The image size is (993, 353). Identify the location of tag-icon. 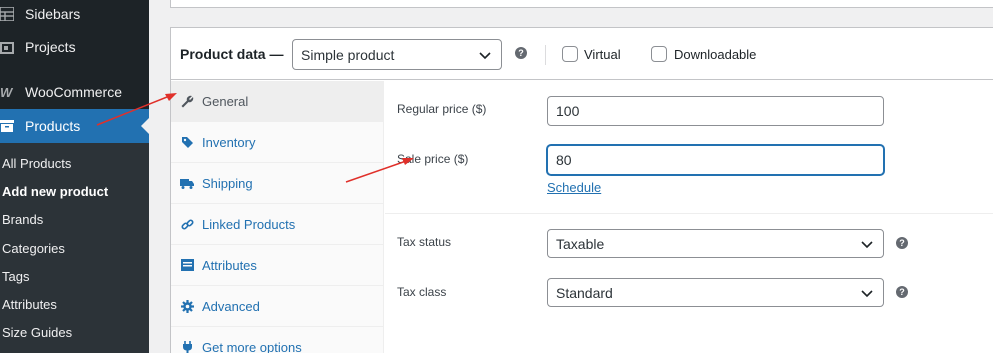
(187, 142).